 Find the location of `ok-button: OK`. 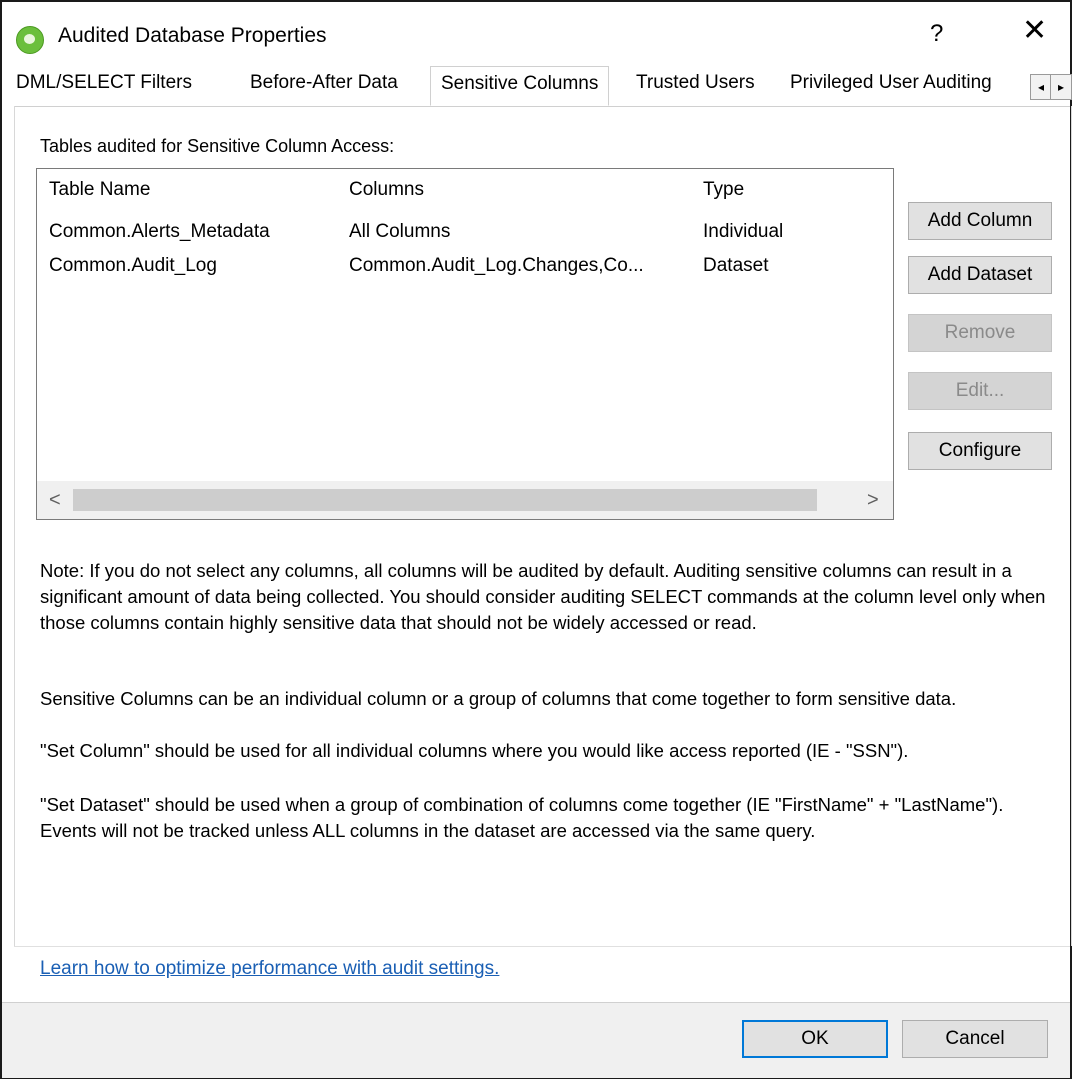

ok-button: OK is located at coordinates (815, 1039).